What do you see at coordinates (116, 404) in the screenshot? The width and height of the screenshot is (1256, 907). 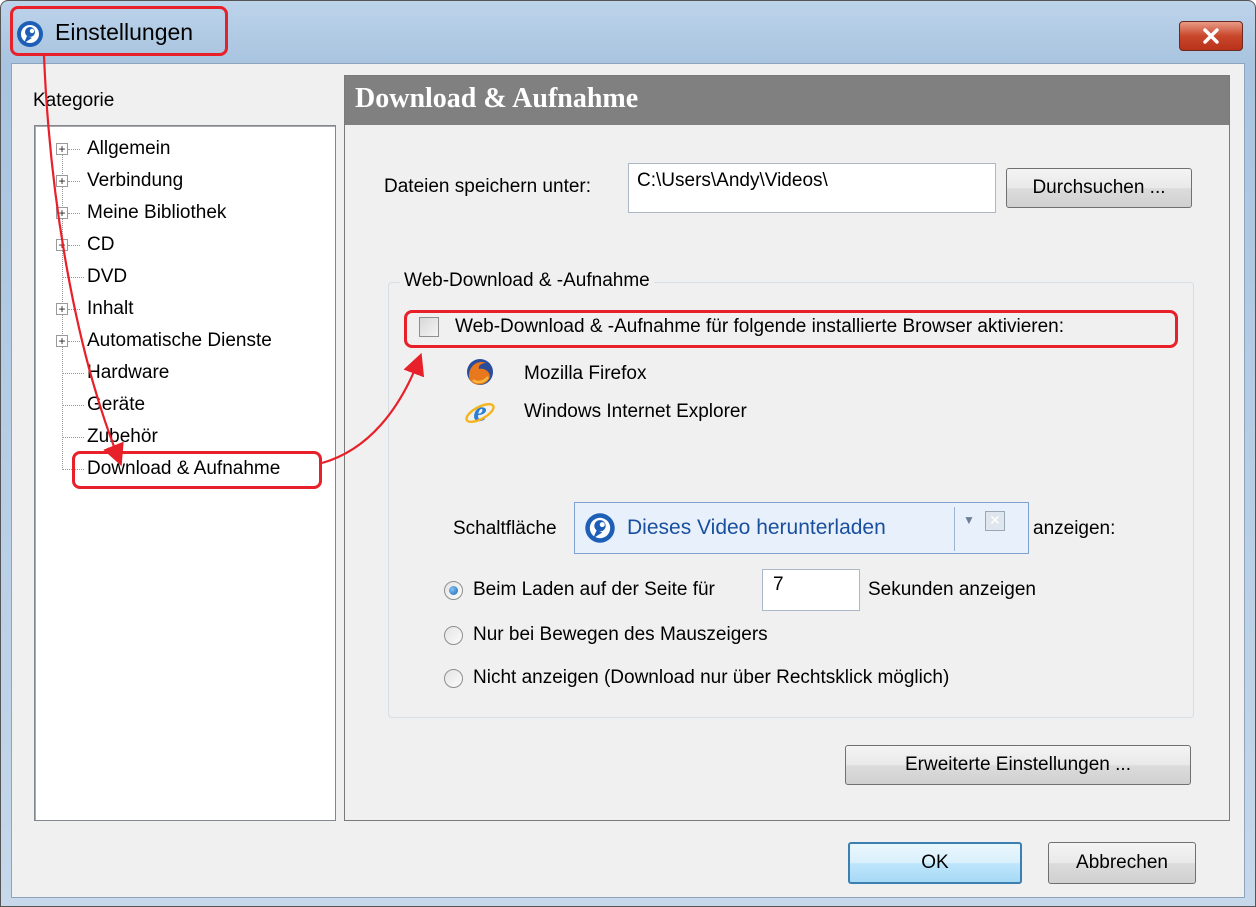 I see `tree-item-label: Geräte` at bounding box center [116, 404].